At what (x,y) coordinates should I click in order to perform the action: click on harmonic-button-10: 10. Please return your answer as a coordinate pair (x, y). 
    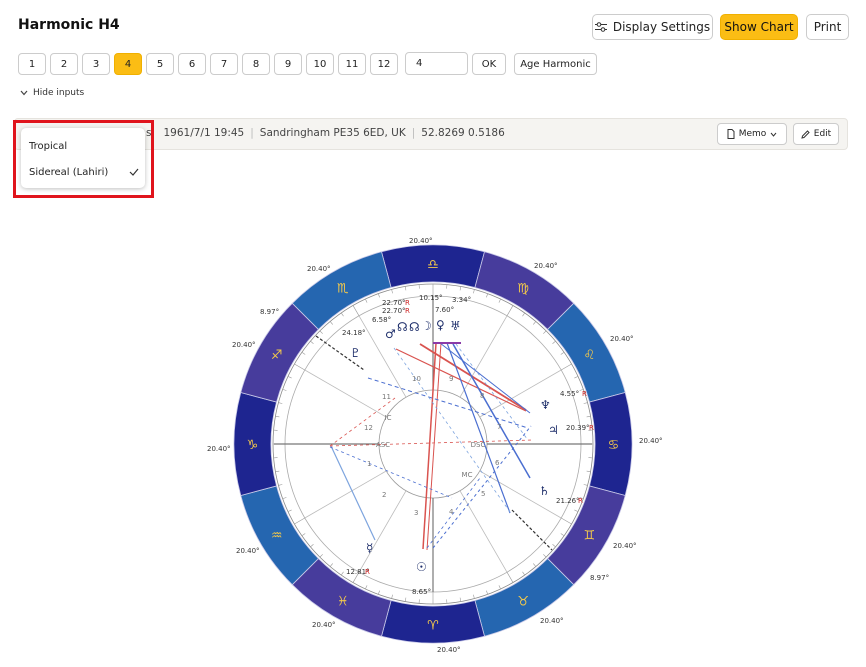
    Looking at the image, I should click on (320, 64).